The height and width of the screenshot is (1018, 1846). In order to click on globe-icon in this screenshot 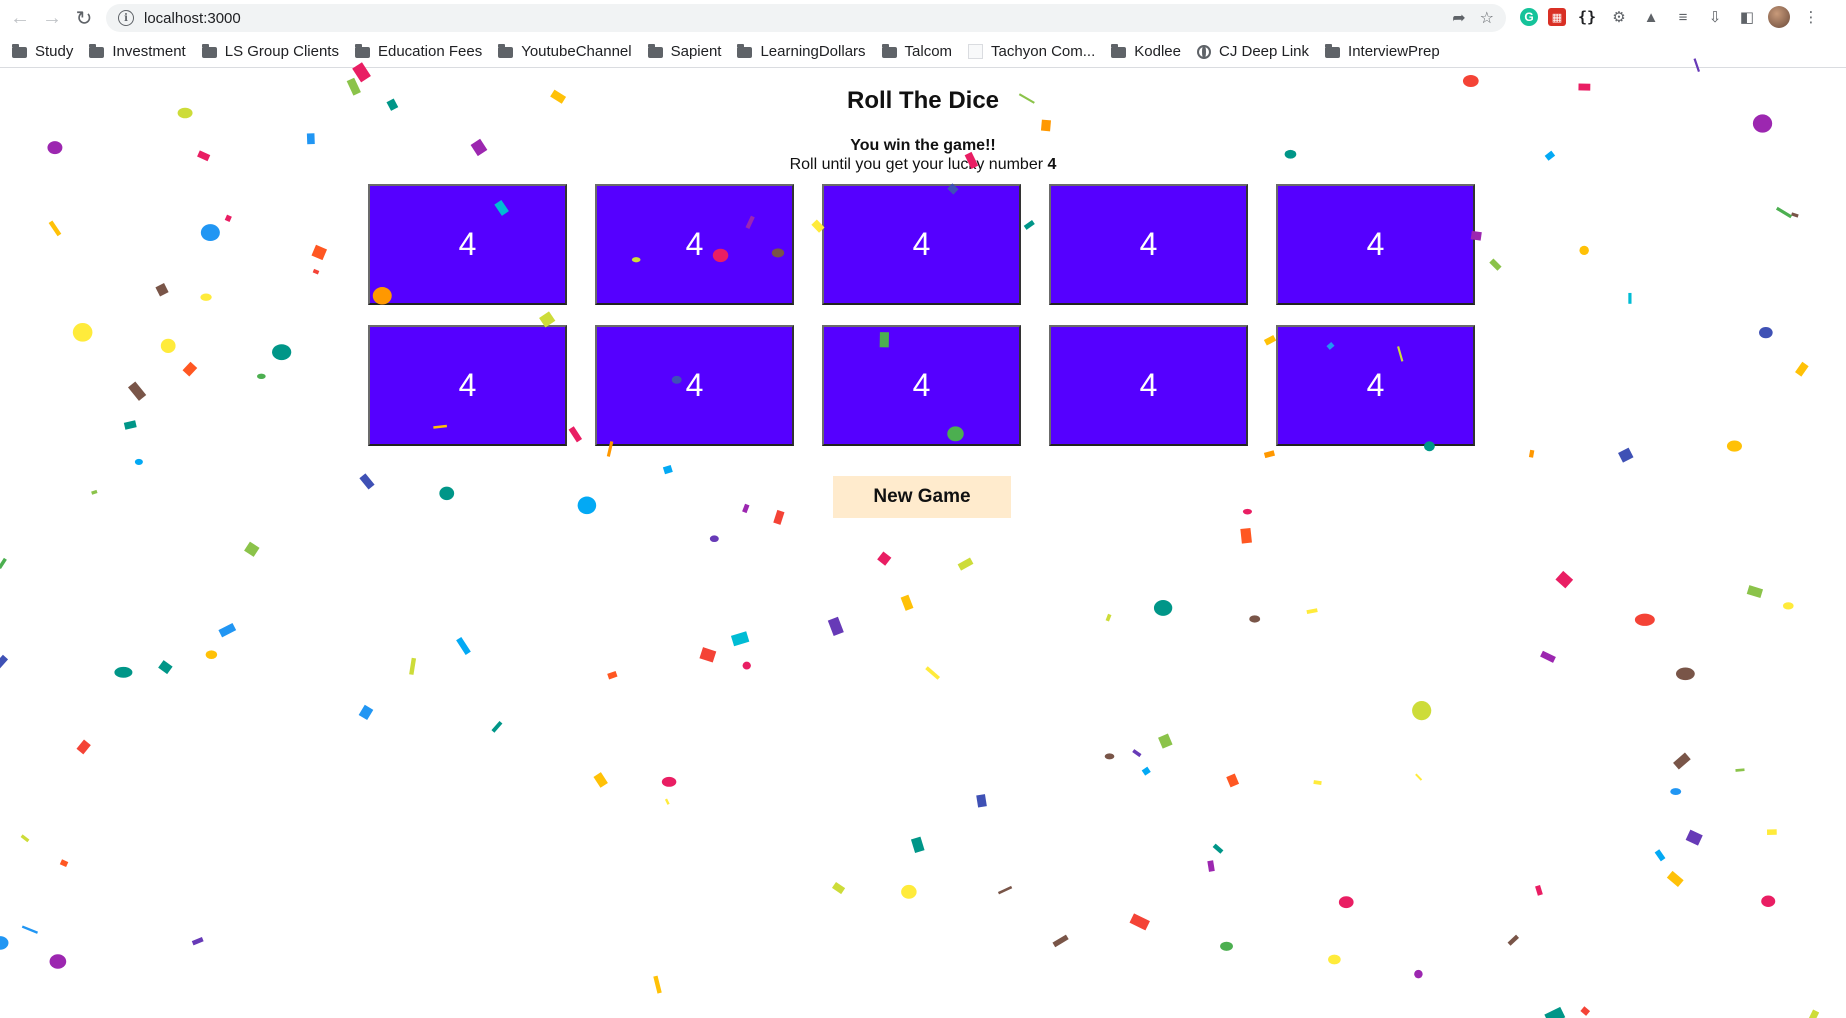, I will do `click(1203, 51)`.